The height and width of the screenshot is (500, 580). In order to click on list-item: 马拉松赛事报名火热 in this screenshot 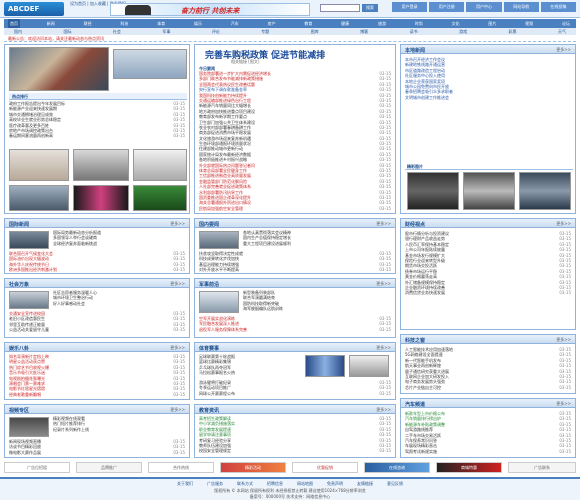, I will do `click(249, 372)`.